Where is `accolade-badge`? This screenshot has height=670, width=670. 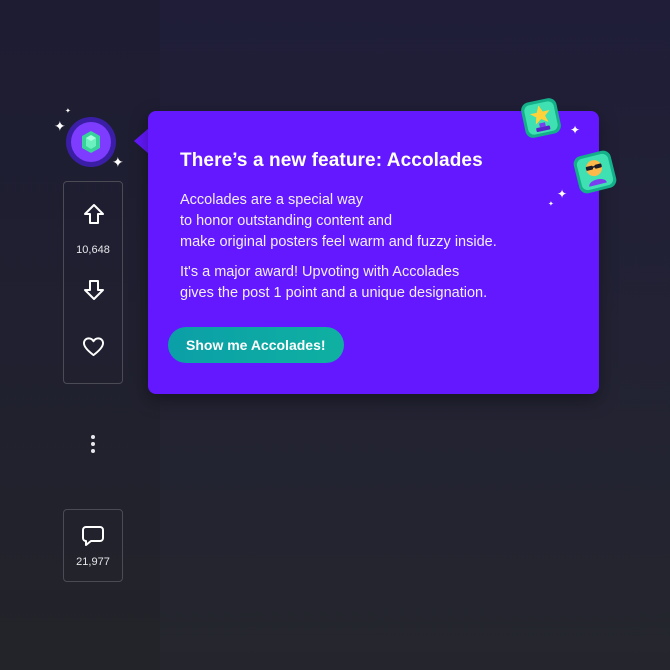 accolade-badge is located at coordinates (93, 144).